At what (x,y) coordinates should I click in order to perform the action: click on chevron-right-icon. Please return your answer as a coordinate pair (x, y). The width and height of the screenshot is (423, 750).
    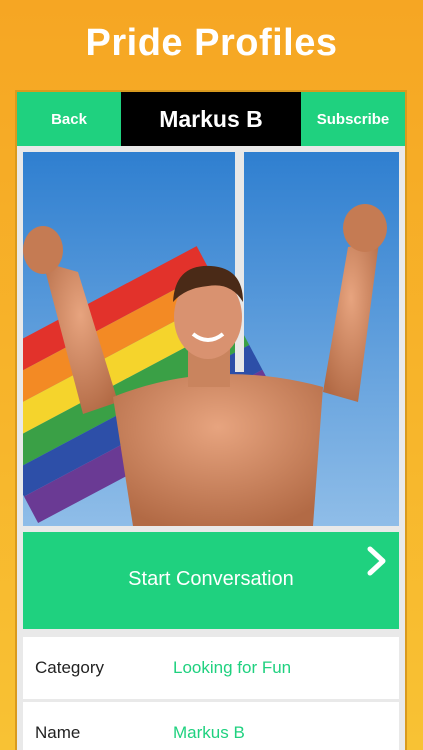
    Looking at the image, I should click on (376, 561).